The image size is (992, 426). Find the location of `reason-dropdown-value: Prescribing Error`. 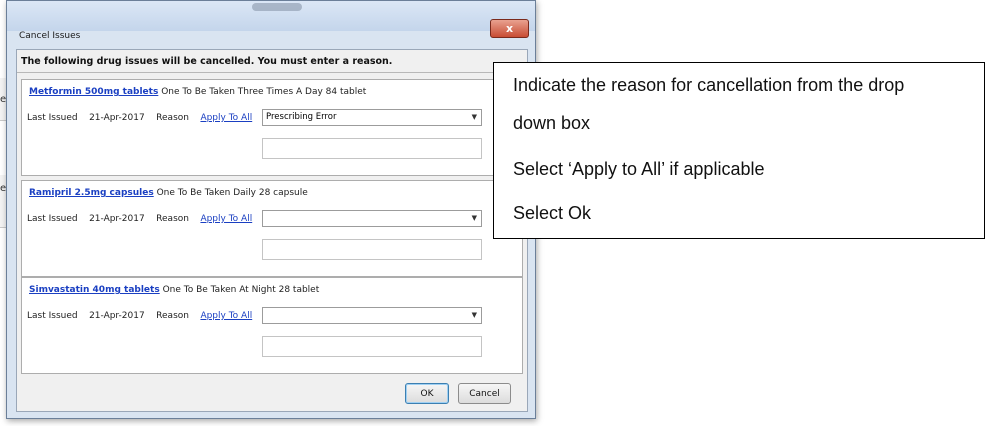

reason-dropdown-value: Prescribing Error is located at coordinates (301, 117).